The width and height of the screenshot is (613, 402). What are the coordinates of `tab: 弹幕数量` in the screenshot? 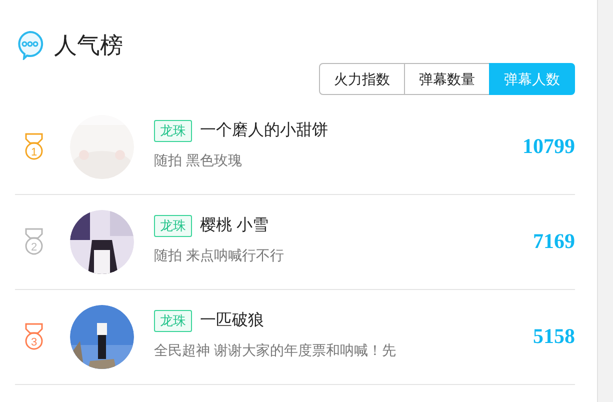 It's located at (447, 79).